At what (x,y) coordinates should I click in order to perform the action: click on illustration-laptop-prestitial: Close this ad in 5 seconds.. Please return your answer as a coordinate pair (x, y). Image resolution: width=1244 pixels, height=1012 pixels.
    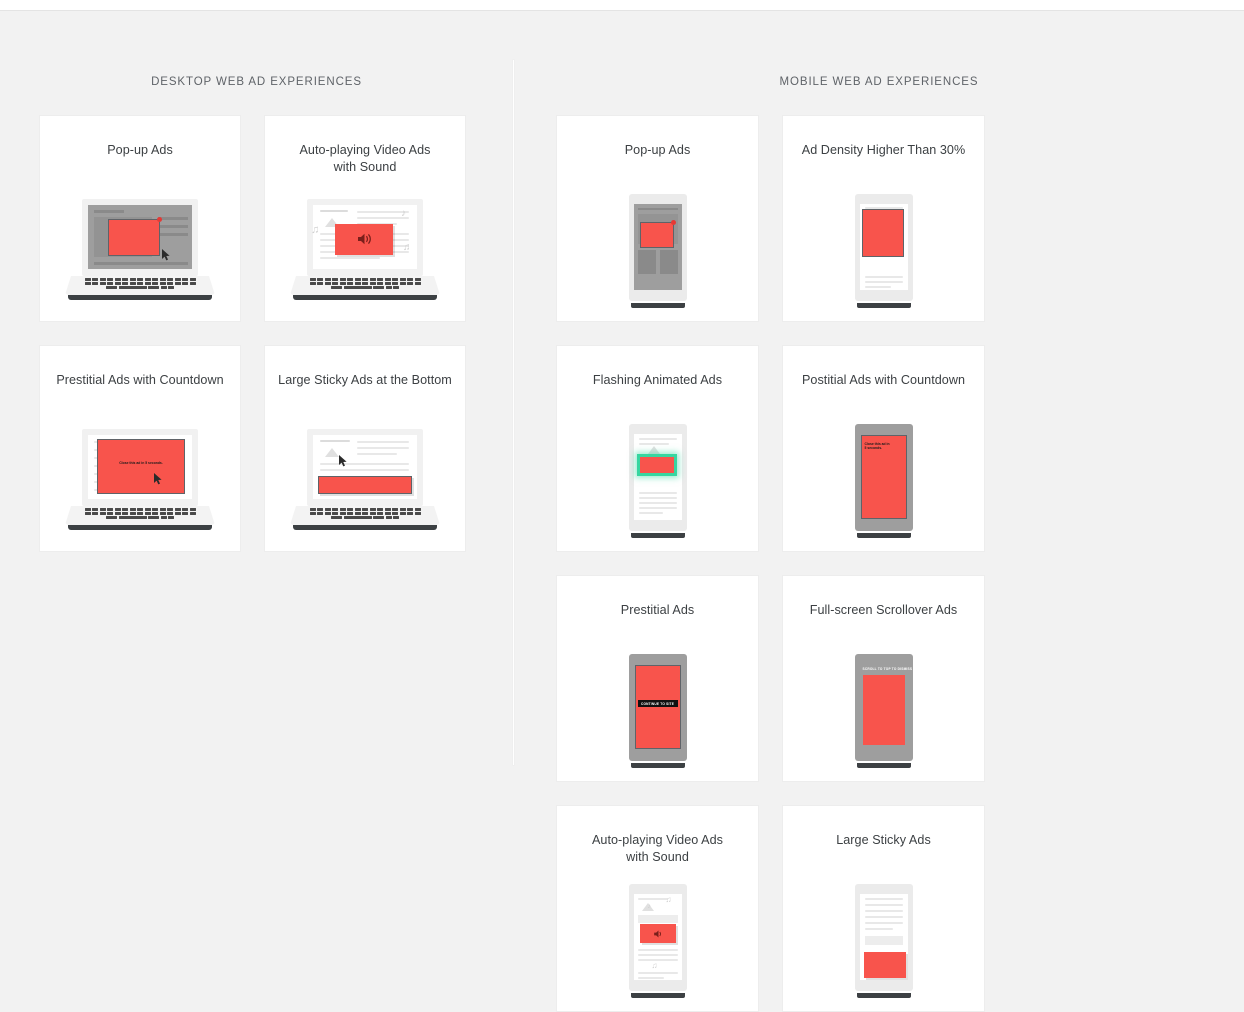
    Looking at the image, I should click on (140, 481).